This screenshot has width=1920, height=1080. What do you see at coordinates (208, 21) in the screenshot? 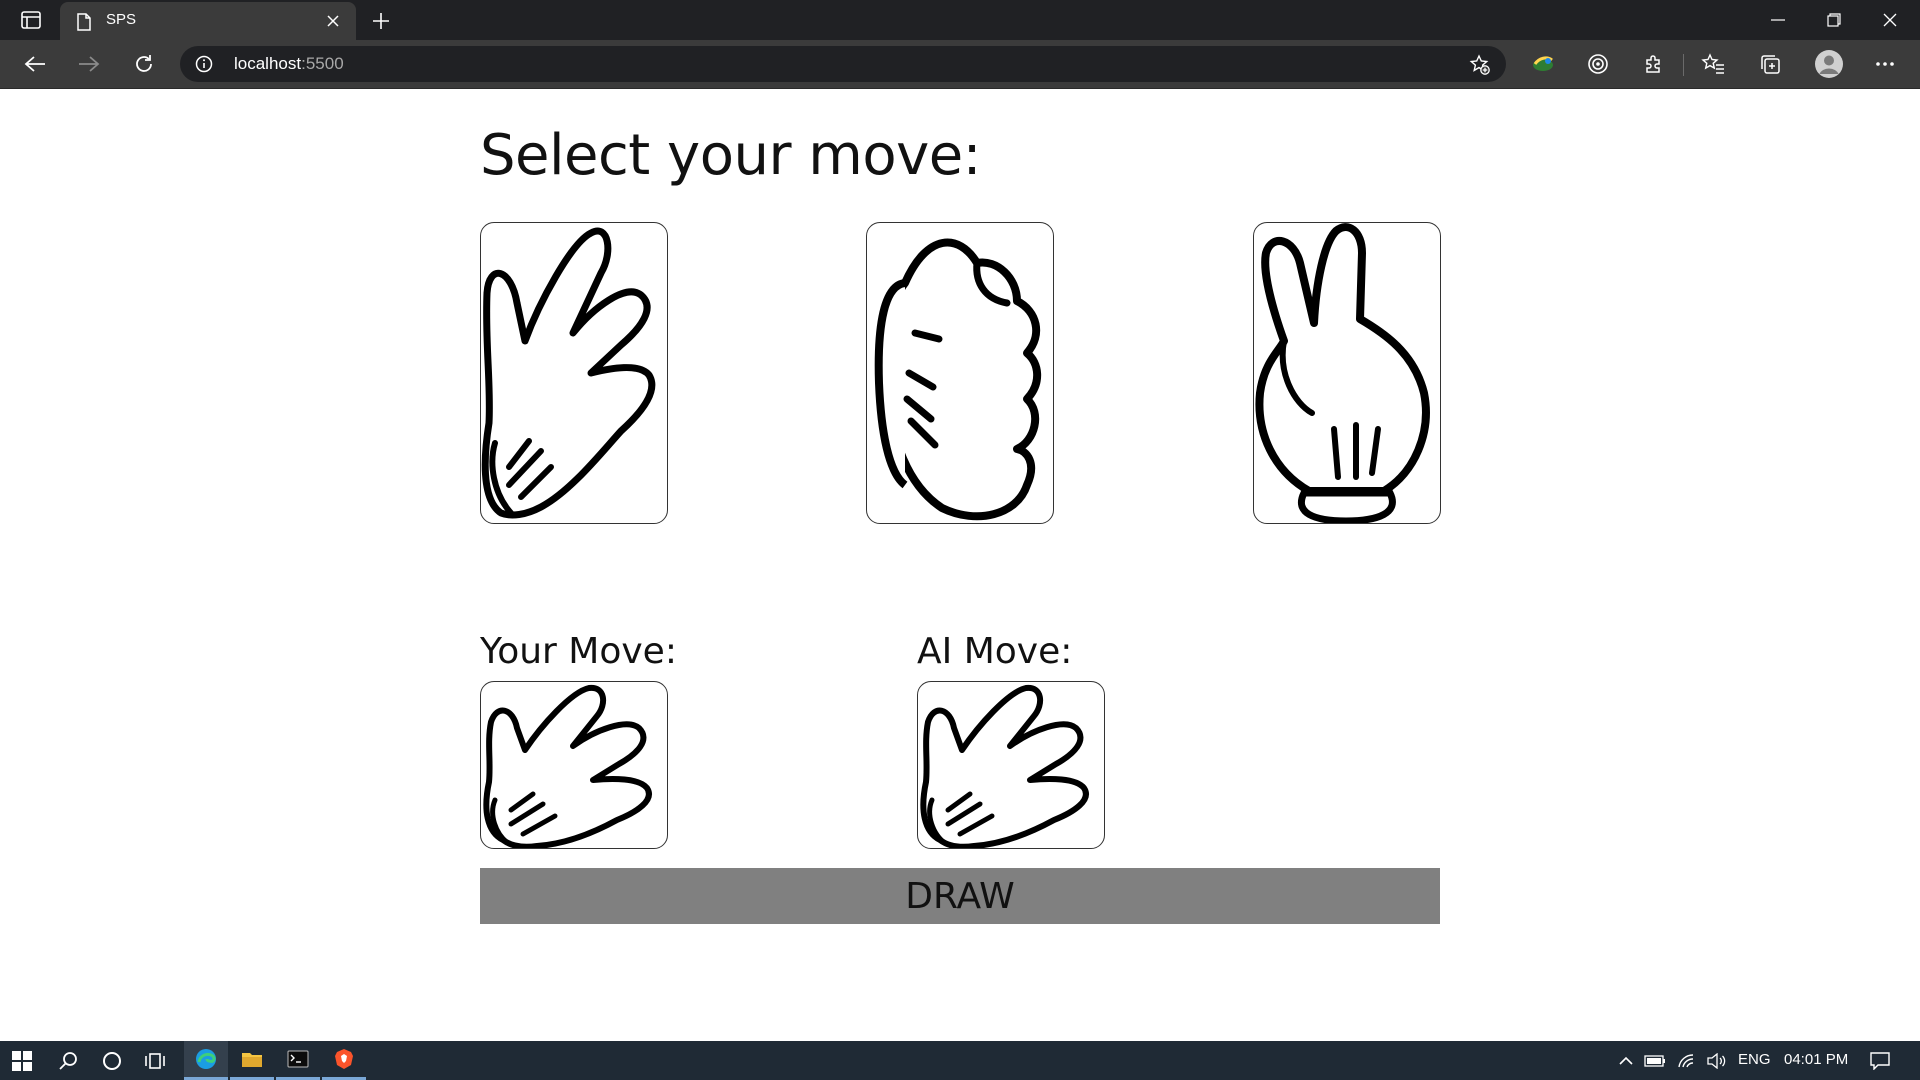
I see `browser-tab-active: SPS` at bounding box center [208, 21].